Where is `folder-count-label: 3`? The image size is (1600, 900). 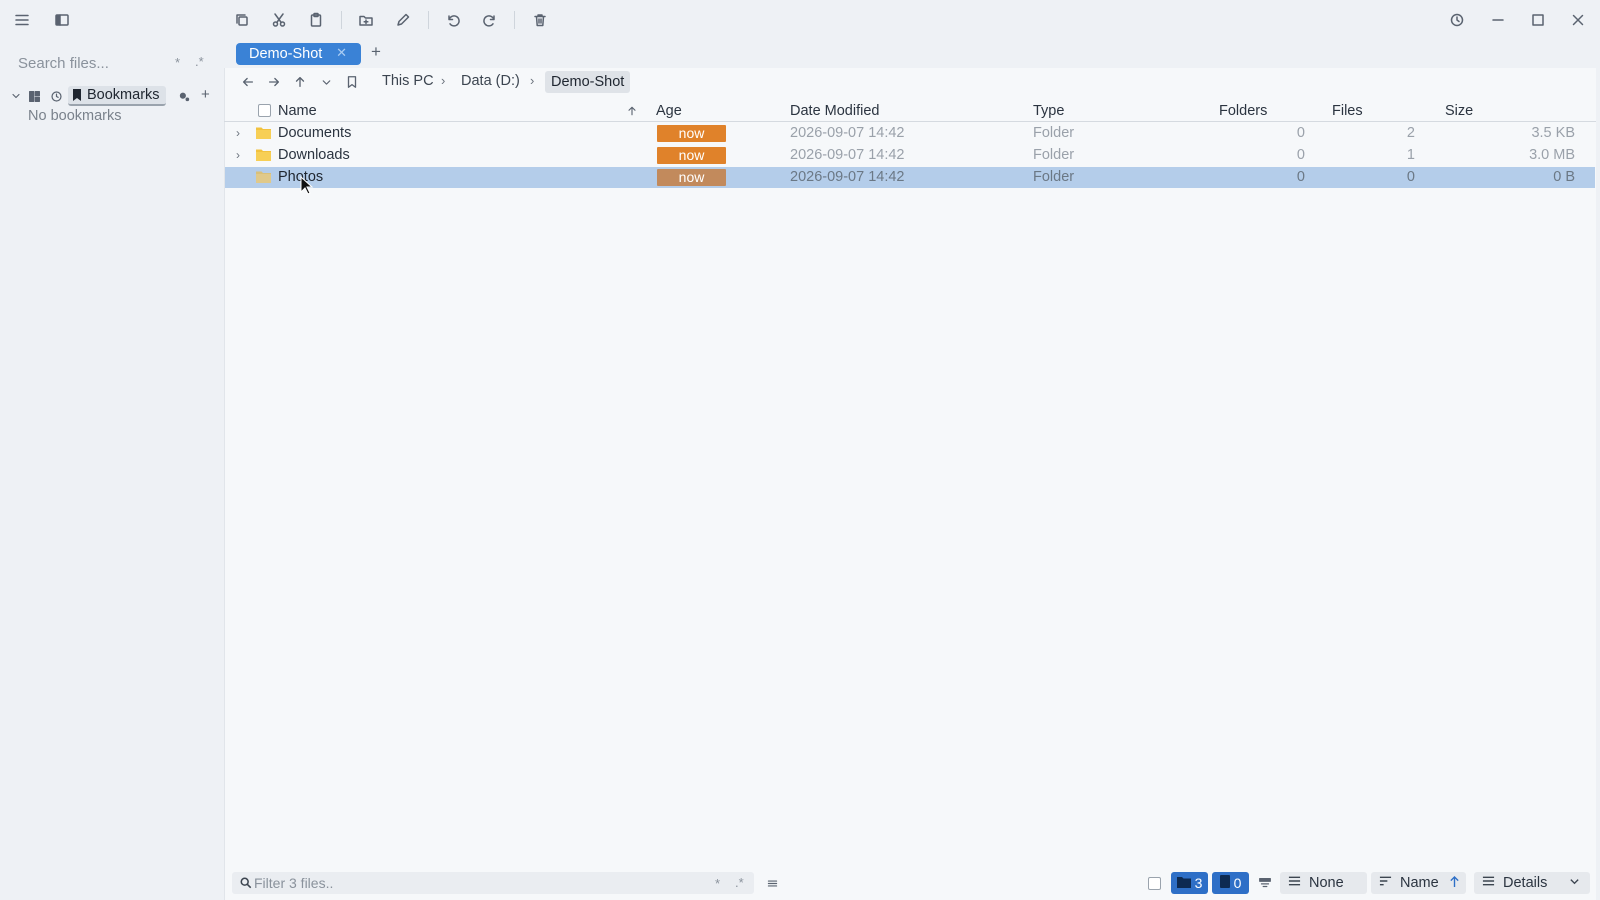
folder-count-label: 3 is located at coordinates (1198, 883).